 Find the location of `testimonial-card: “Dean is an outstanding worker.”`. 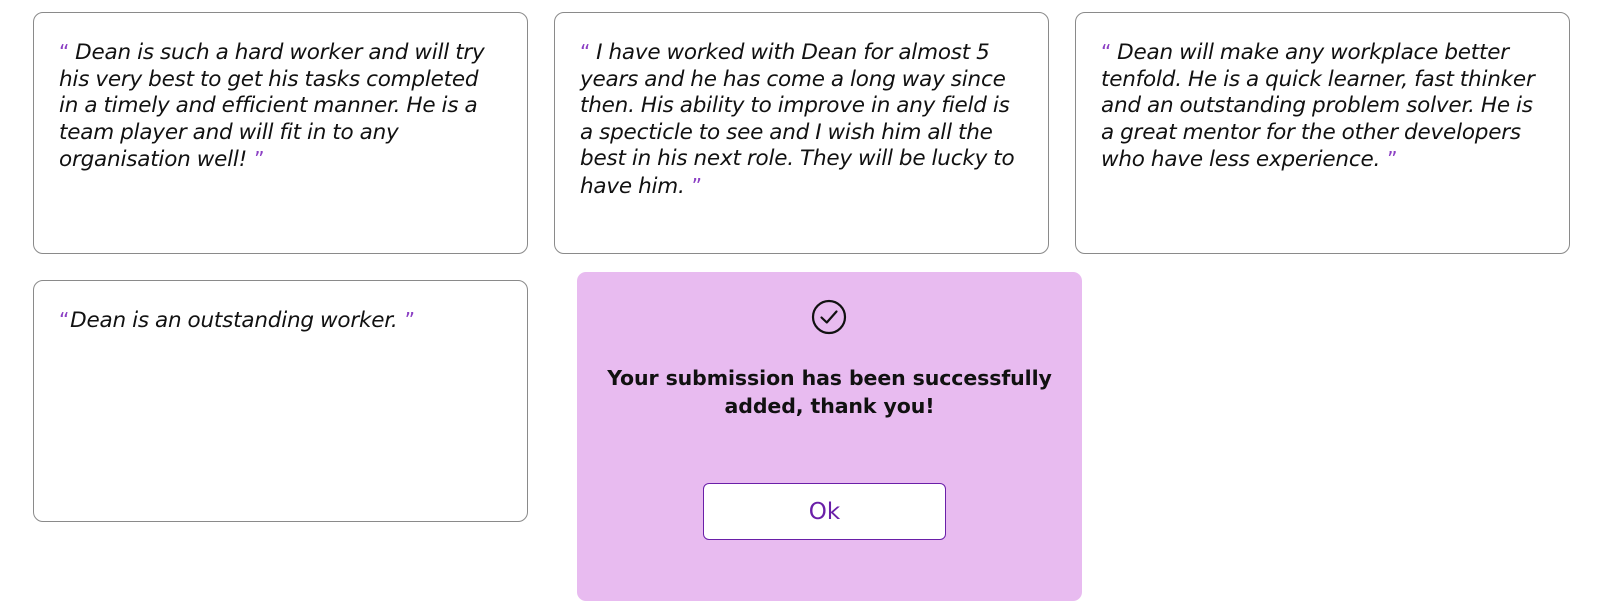

testimonial-card: “Dean is an outstanding worker.” is located at coordinates (280, 401).